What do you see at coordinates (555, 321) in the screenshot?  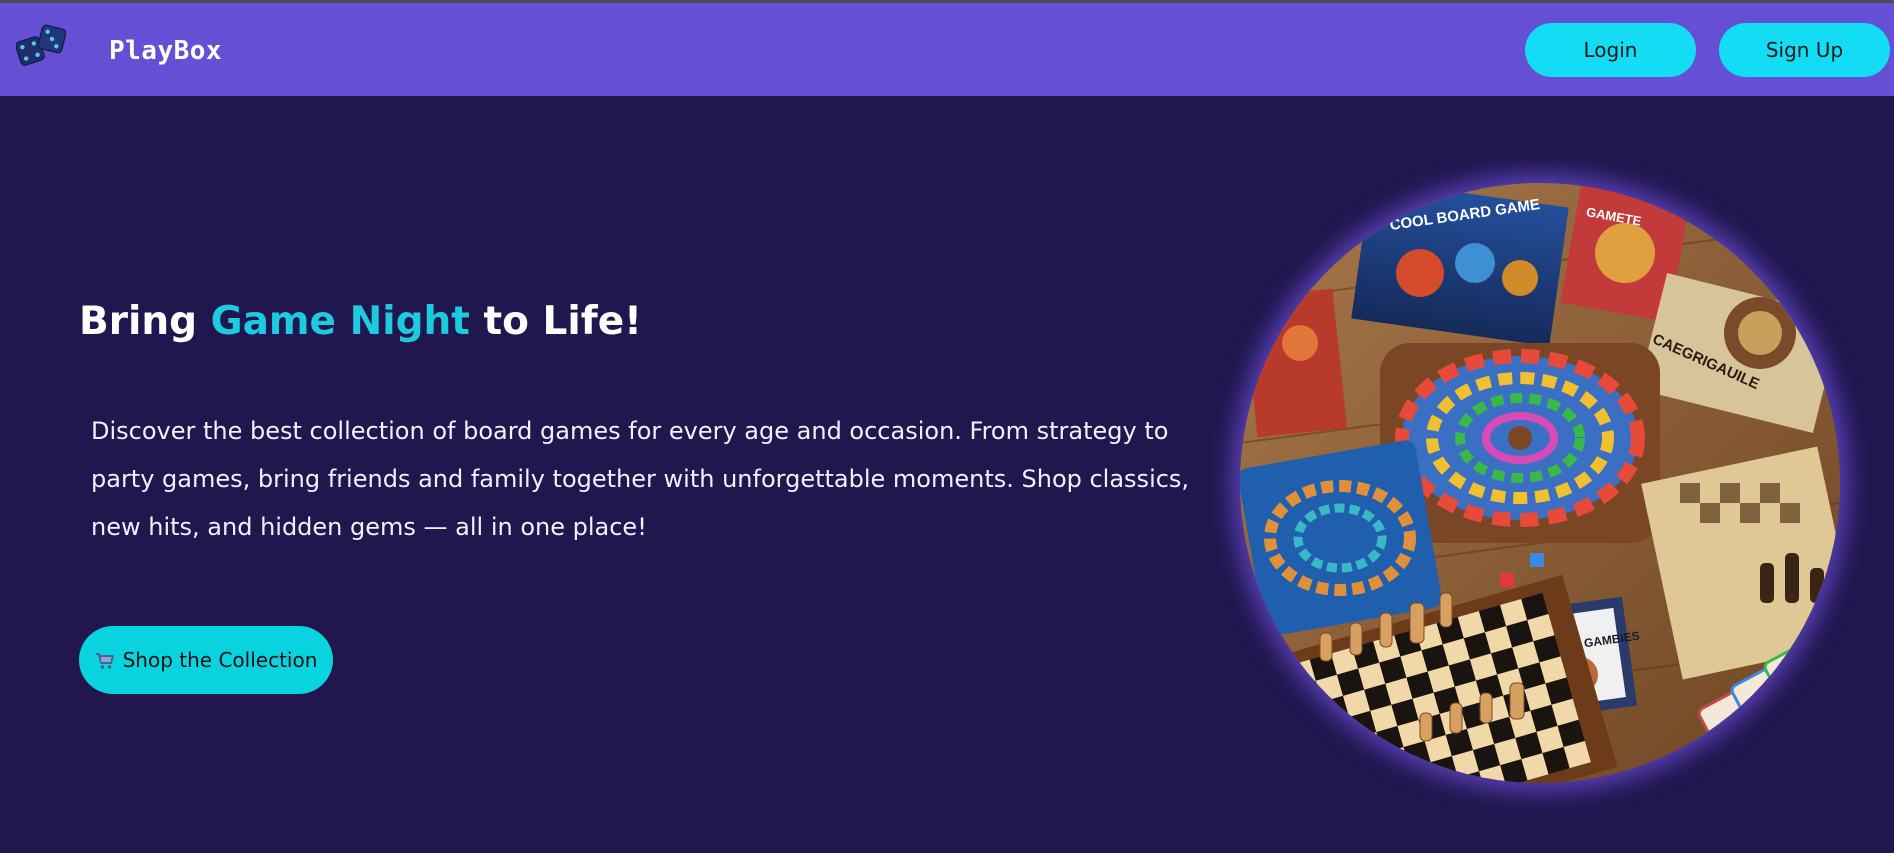 I see `hero-title-end: to Life!` at bounding box center [555, 321].